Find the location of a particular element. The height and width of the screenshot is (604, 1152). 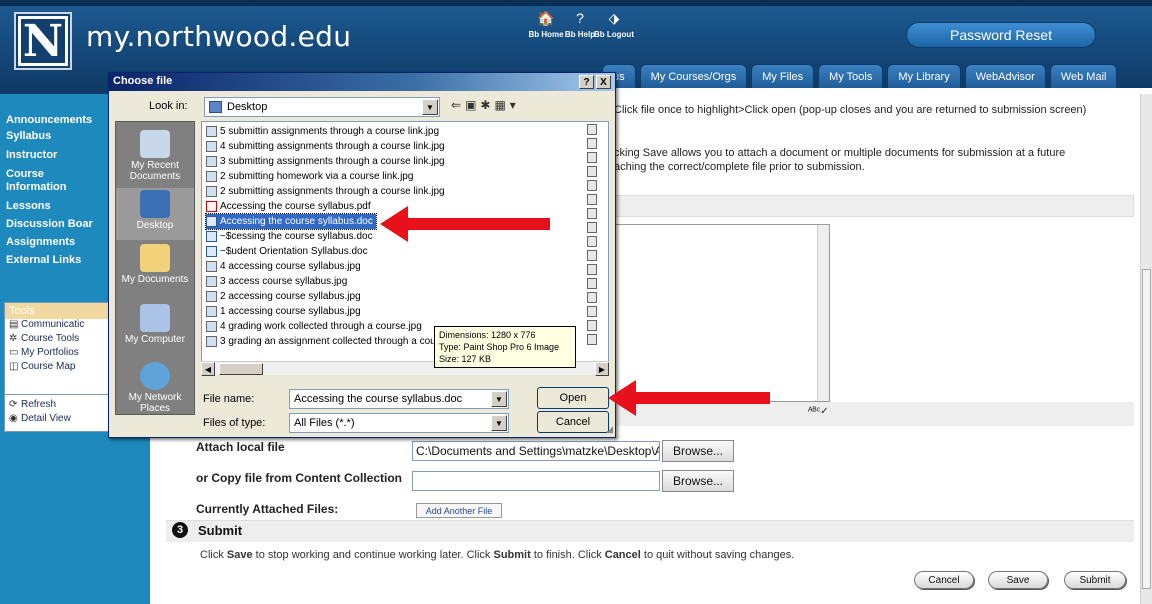

image-file-icon is located at coordinates (211, 131).